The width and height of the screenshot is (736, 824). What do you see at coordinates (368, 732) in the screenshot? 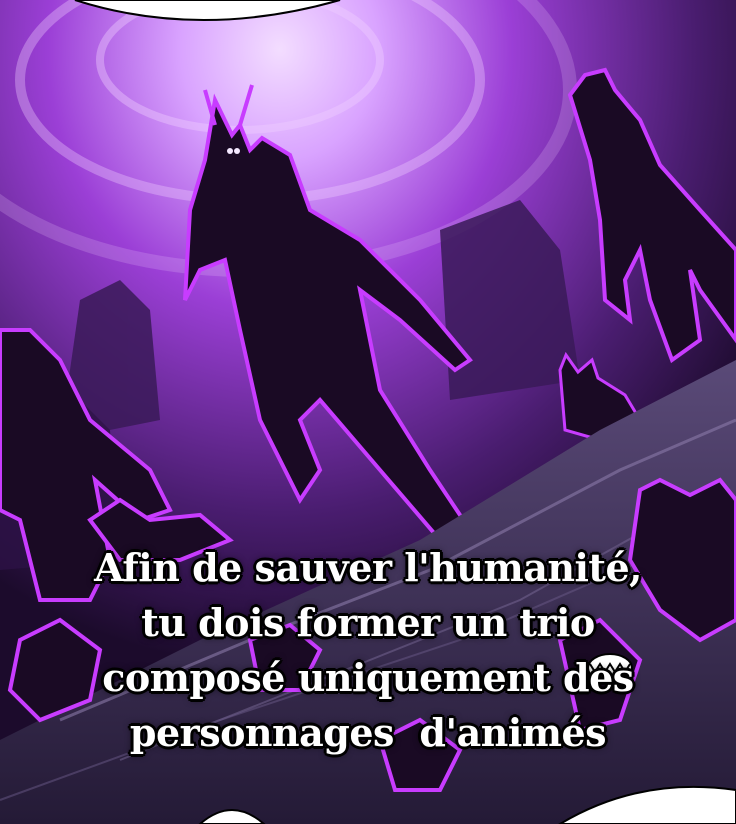
I see `caption-line-4: personnages d'animés` at bounding box center [368, 732].